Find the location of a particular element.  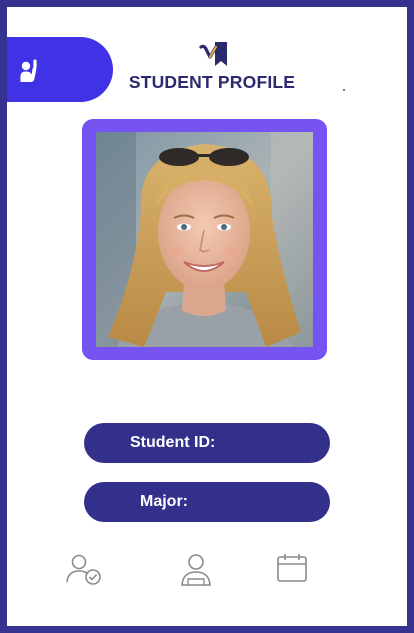

brand-header: STUDENT PROFILE is located at coordinates (212, 67).